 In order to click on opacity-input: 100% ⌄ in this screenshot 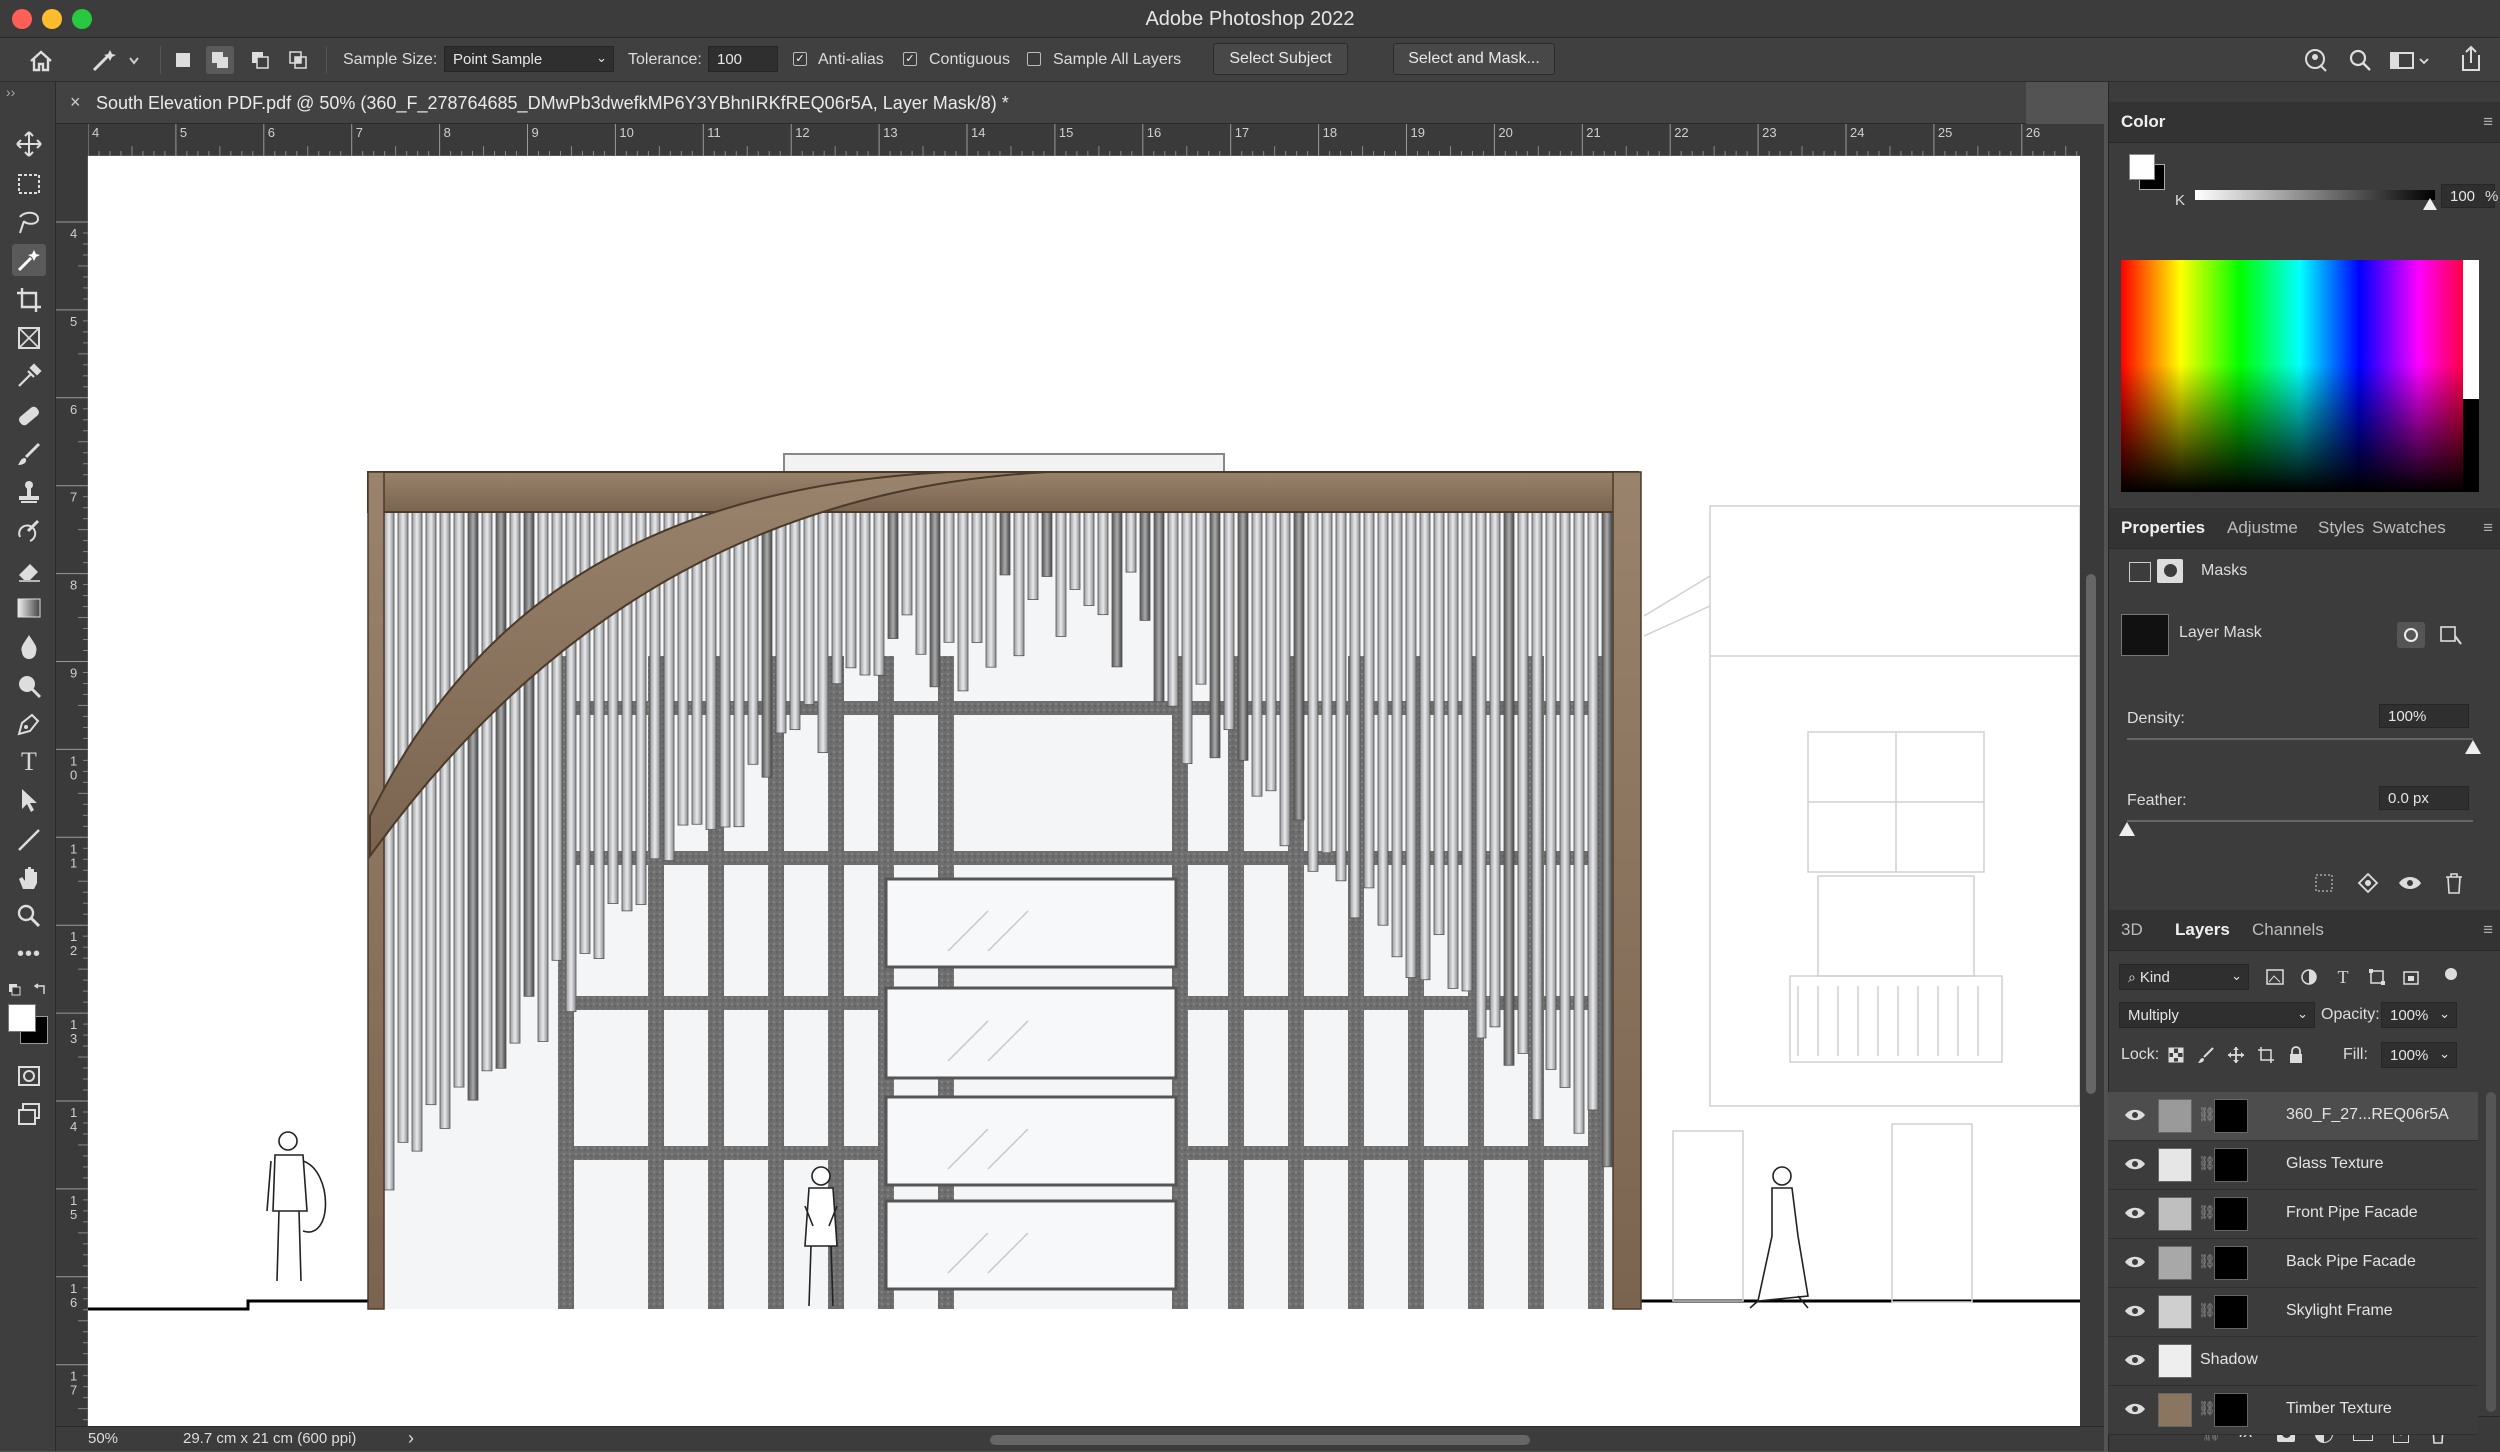, I will do `click(2419, 1015)`.